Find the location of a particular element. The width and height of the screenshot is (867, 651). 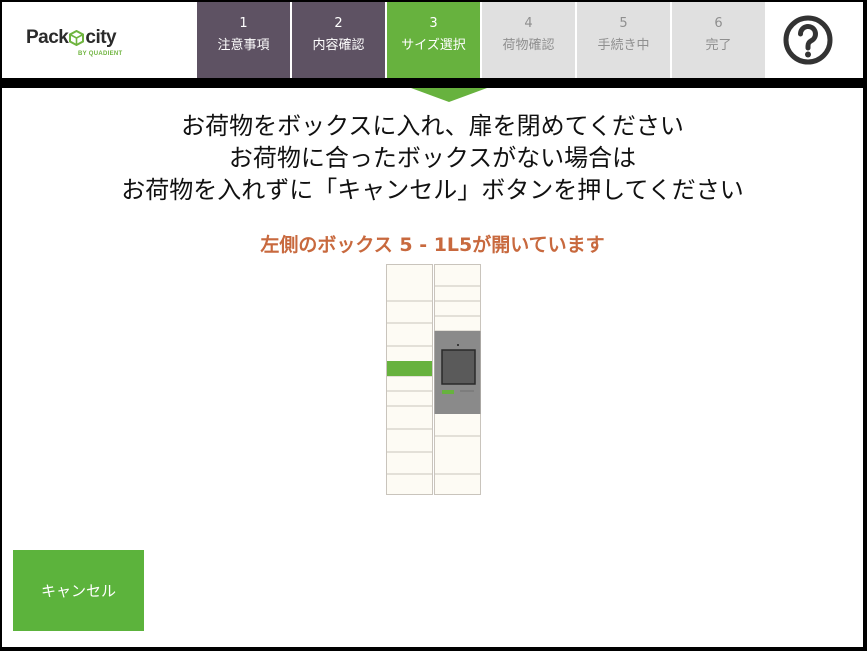

step-number: 3 is located at coordinates (433, 23).